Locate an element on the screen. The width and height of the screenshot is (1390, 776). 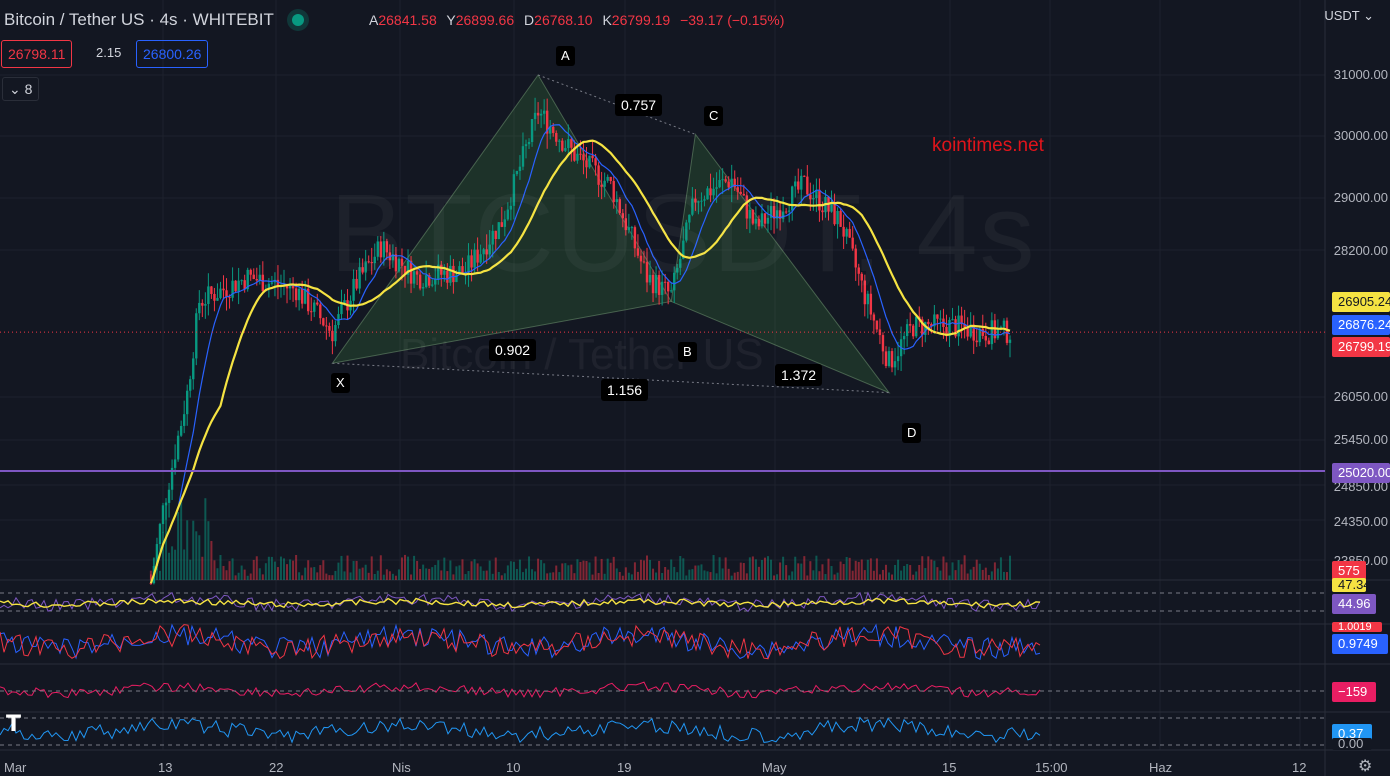
symbol-title: Bitcoin / Tether US · 4s · WHITEBIT is located at coordinates (161, 20).